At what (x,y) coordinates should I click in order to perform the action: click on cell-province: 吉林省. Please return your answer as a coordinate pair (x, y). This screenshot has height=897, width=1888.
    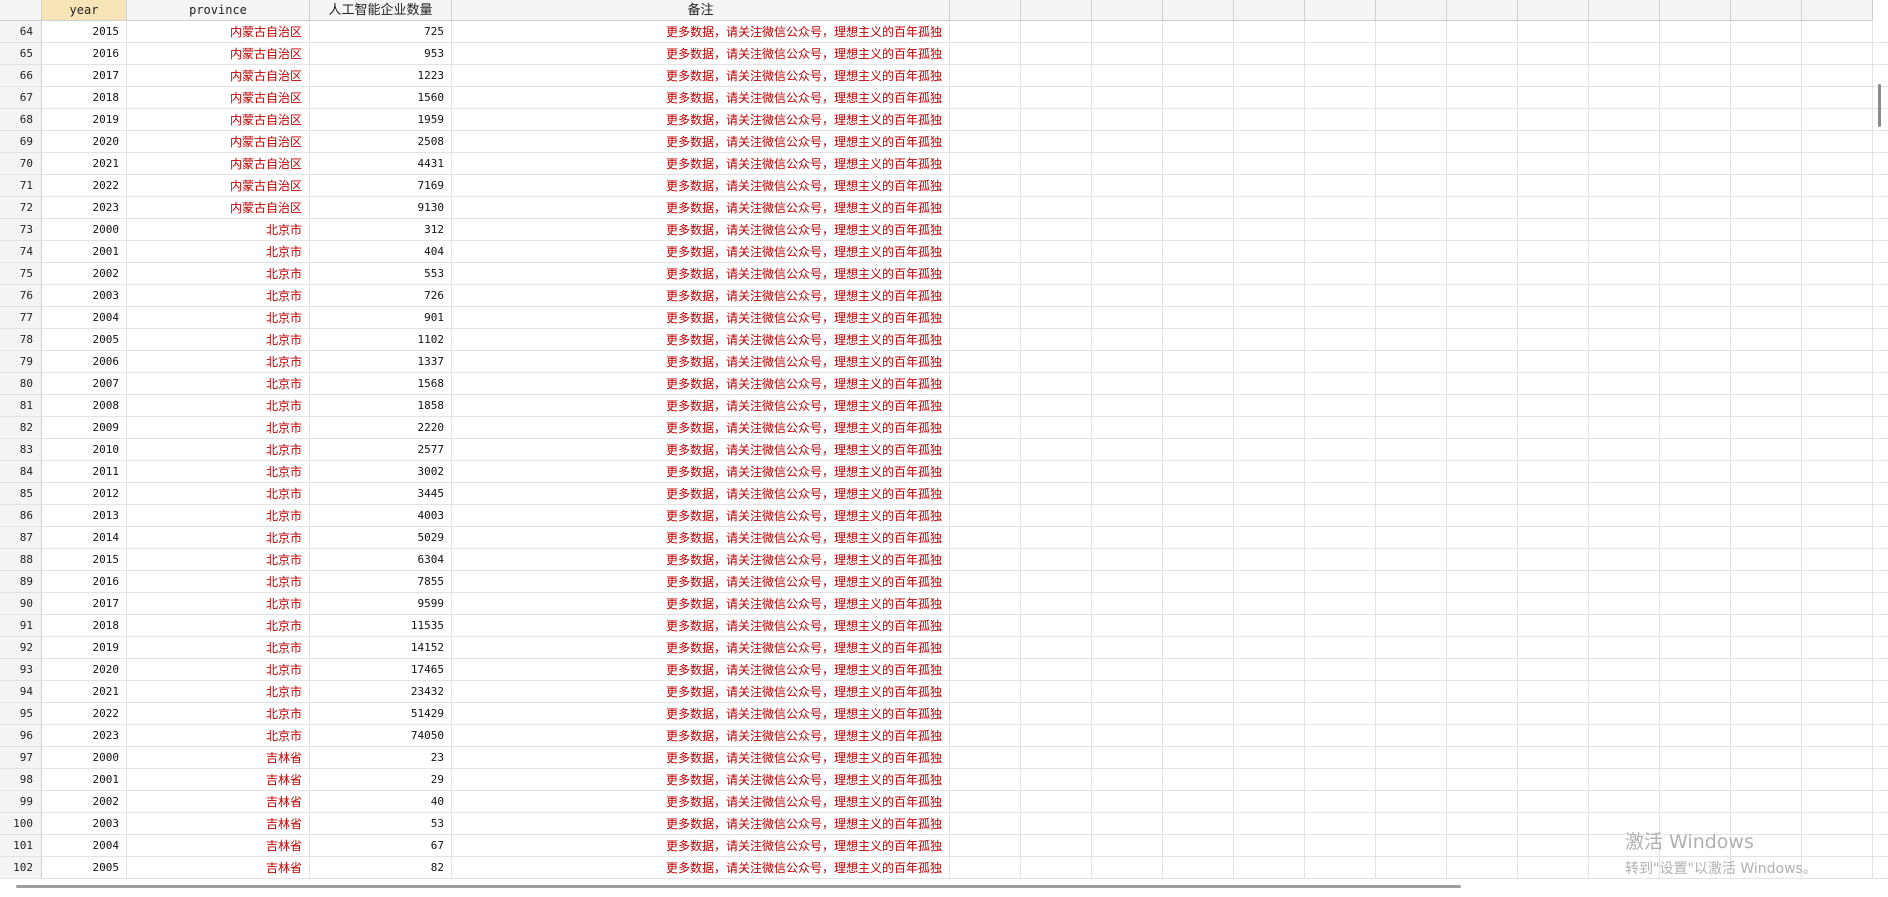
    Looking at the image, I should click on (218, 846).